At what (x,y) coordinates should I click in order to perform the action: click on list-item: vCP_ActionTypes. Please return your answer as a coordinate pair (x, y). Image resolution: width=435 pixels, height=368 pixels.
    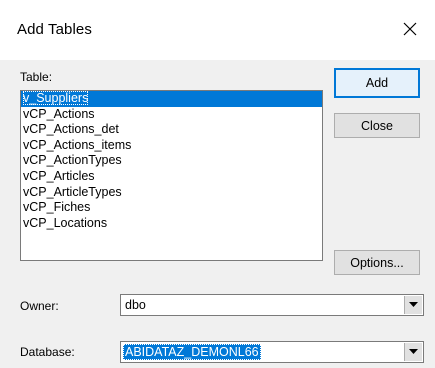
    Looking at the image, I should click on (171, 161).